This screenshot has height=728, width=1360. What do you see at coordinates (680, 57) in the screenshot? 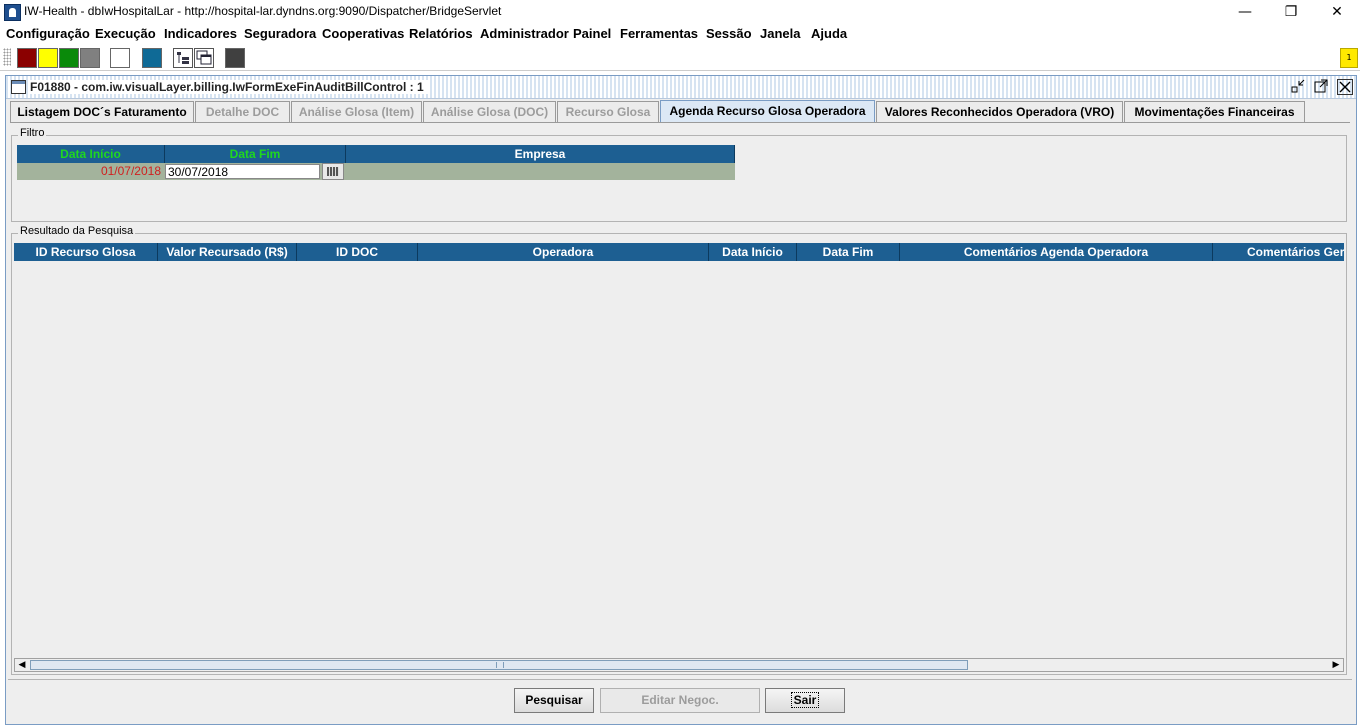
I see `toolbar` at bounding box center [680, 57].